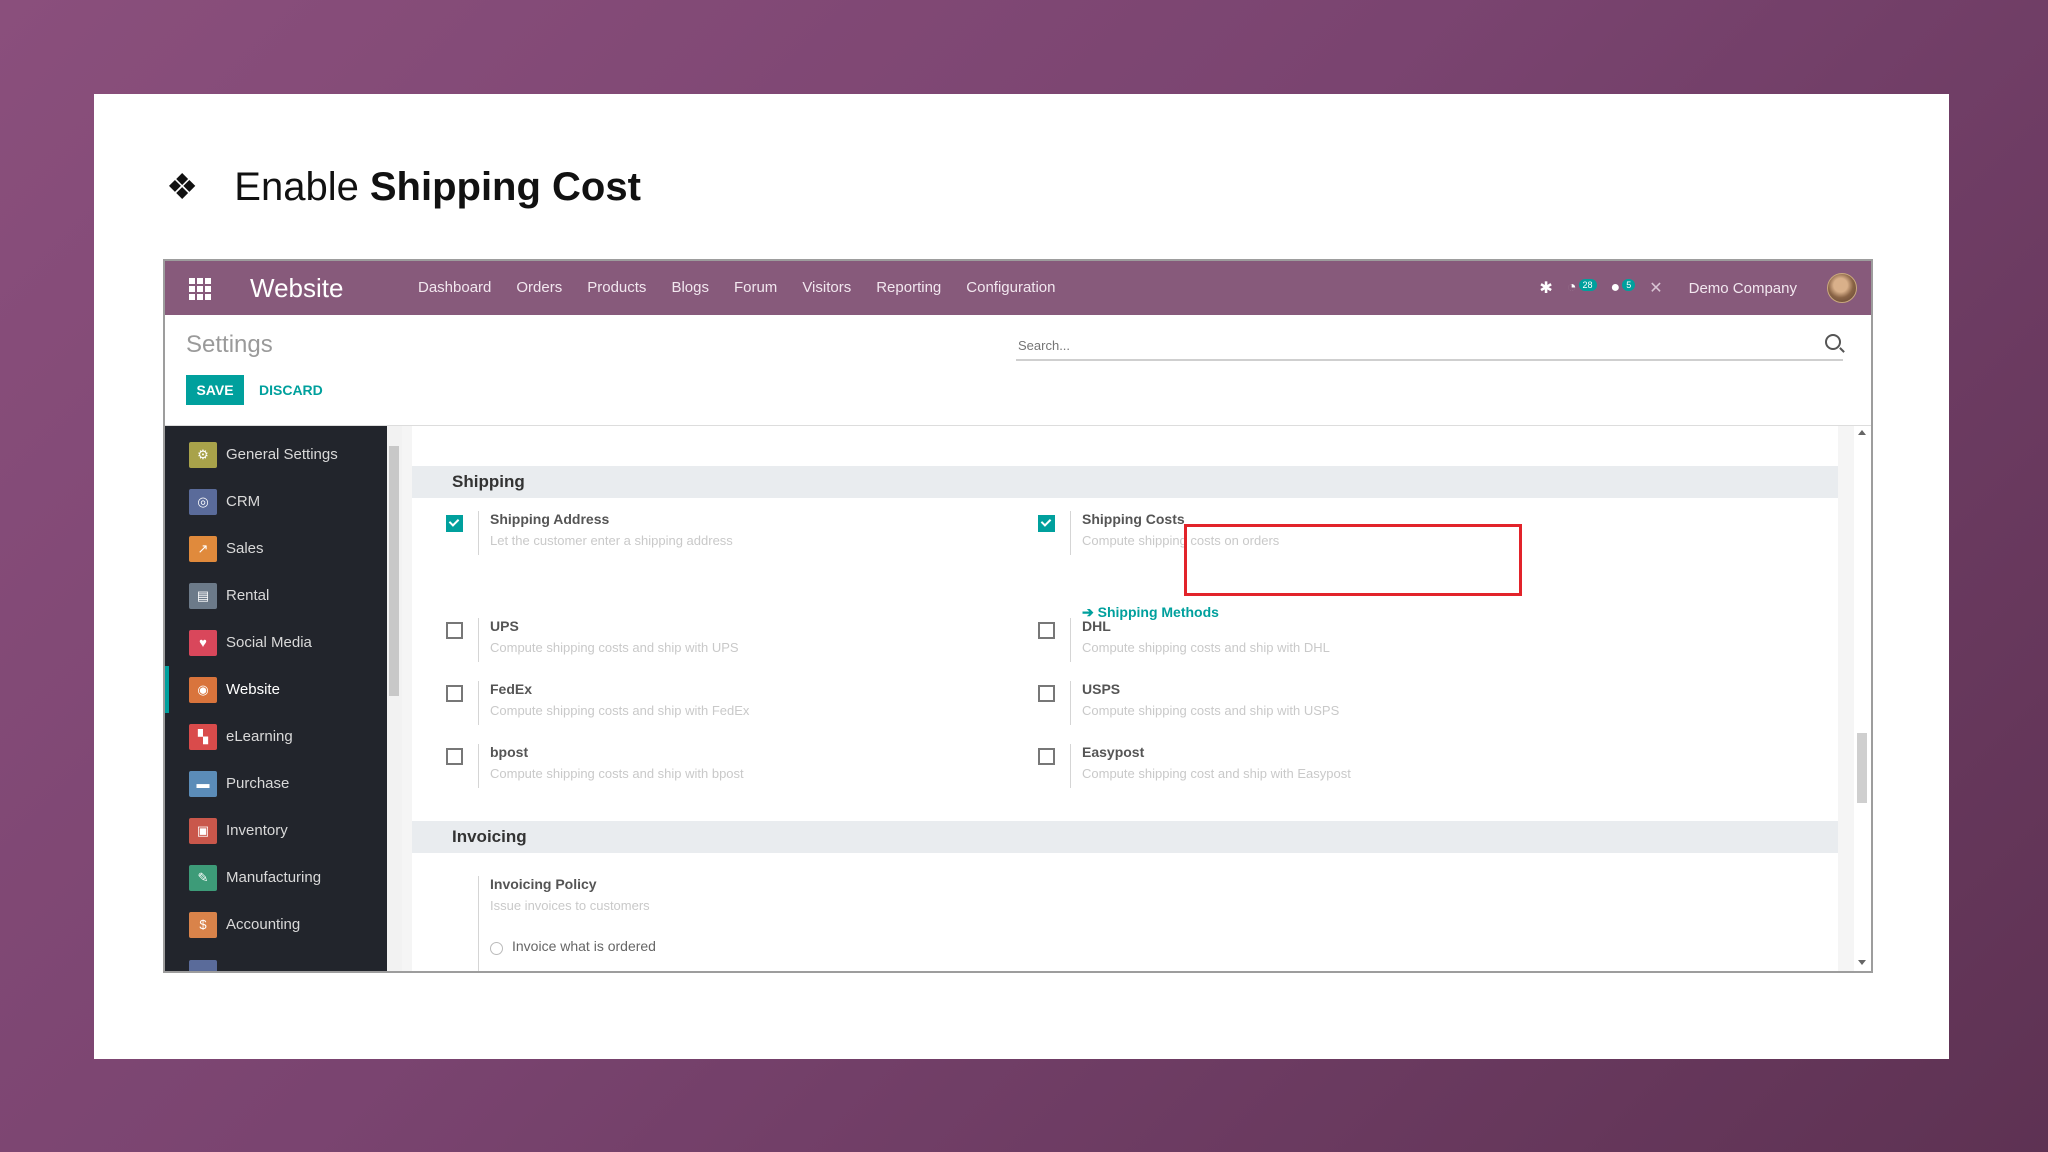 The width and height of the screenshot is (2048, 1152). I want to click on section-header-shipping: Shipping, so click(1125, 482).